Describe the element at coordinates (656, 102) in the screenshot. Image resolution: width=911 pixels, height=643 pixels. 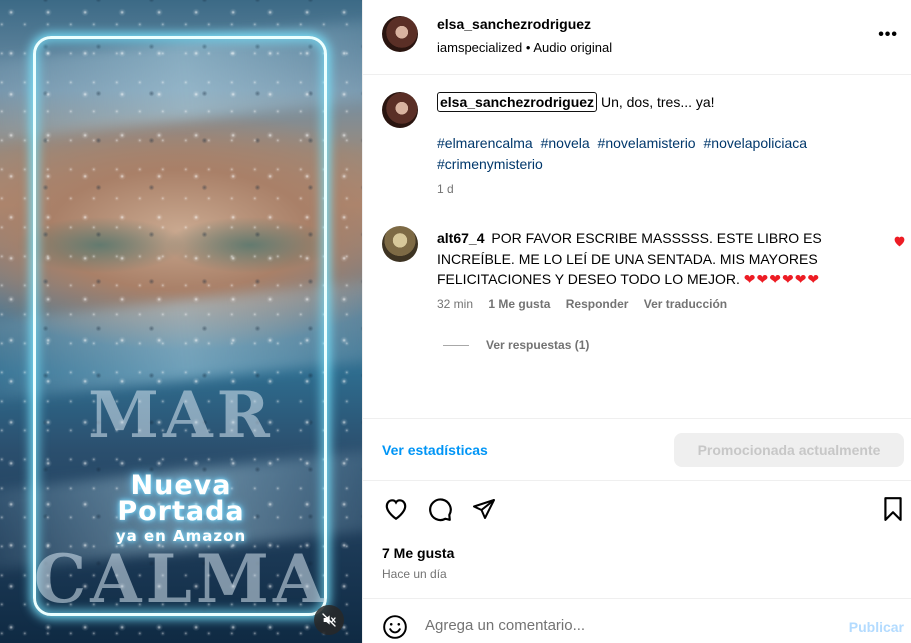
I see `caption-body: Un, dos, tres... ya!` at that location.